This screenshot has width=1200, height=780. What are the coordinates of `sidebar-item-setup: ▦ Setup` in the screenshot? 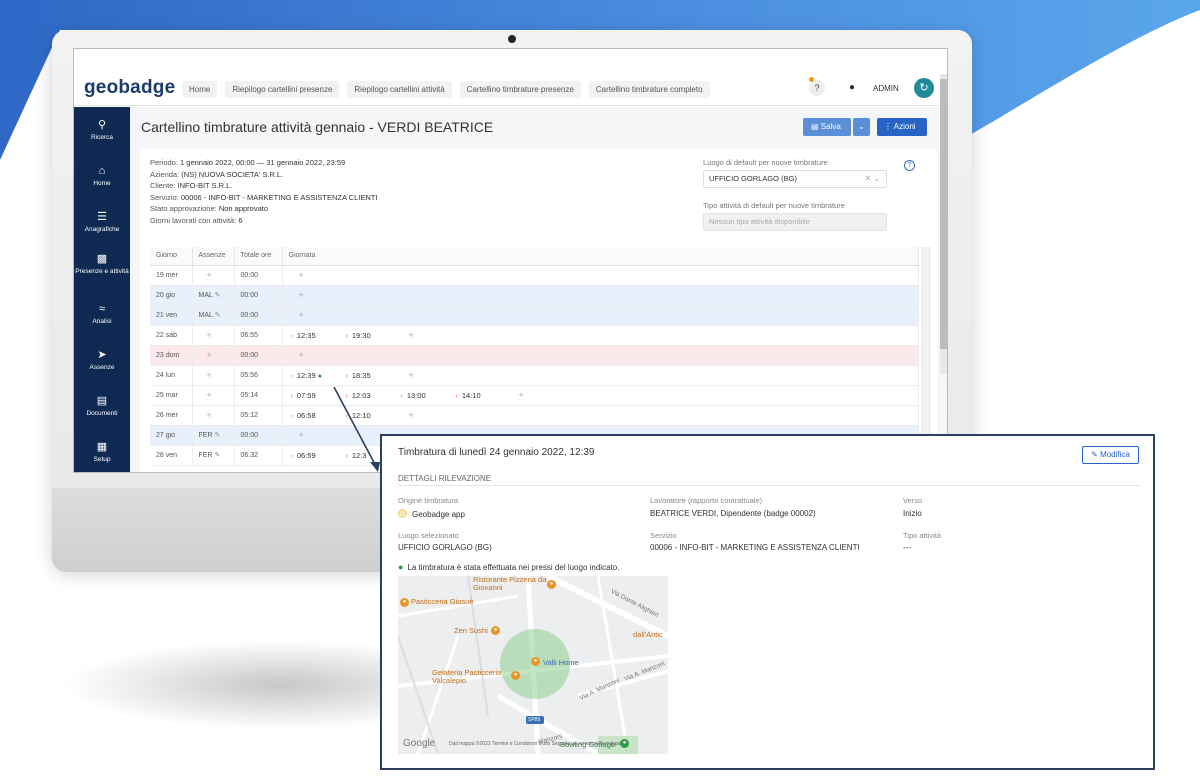 It's located at (102, 452).